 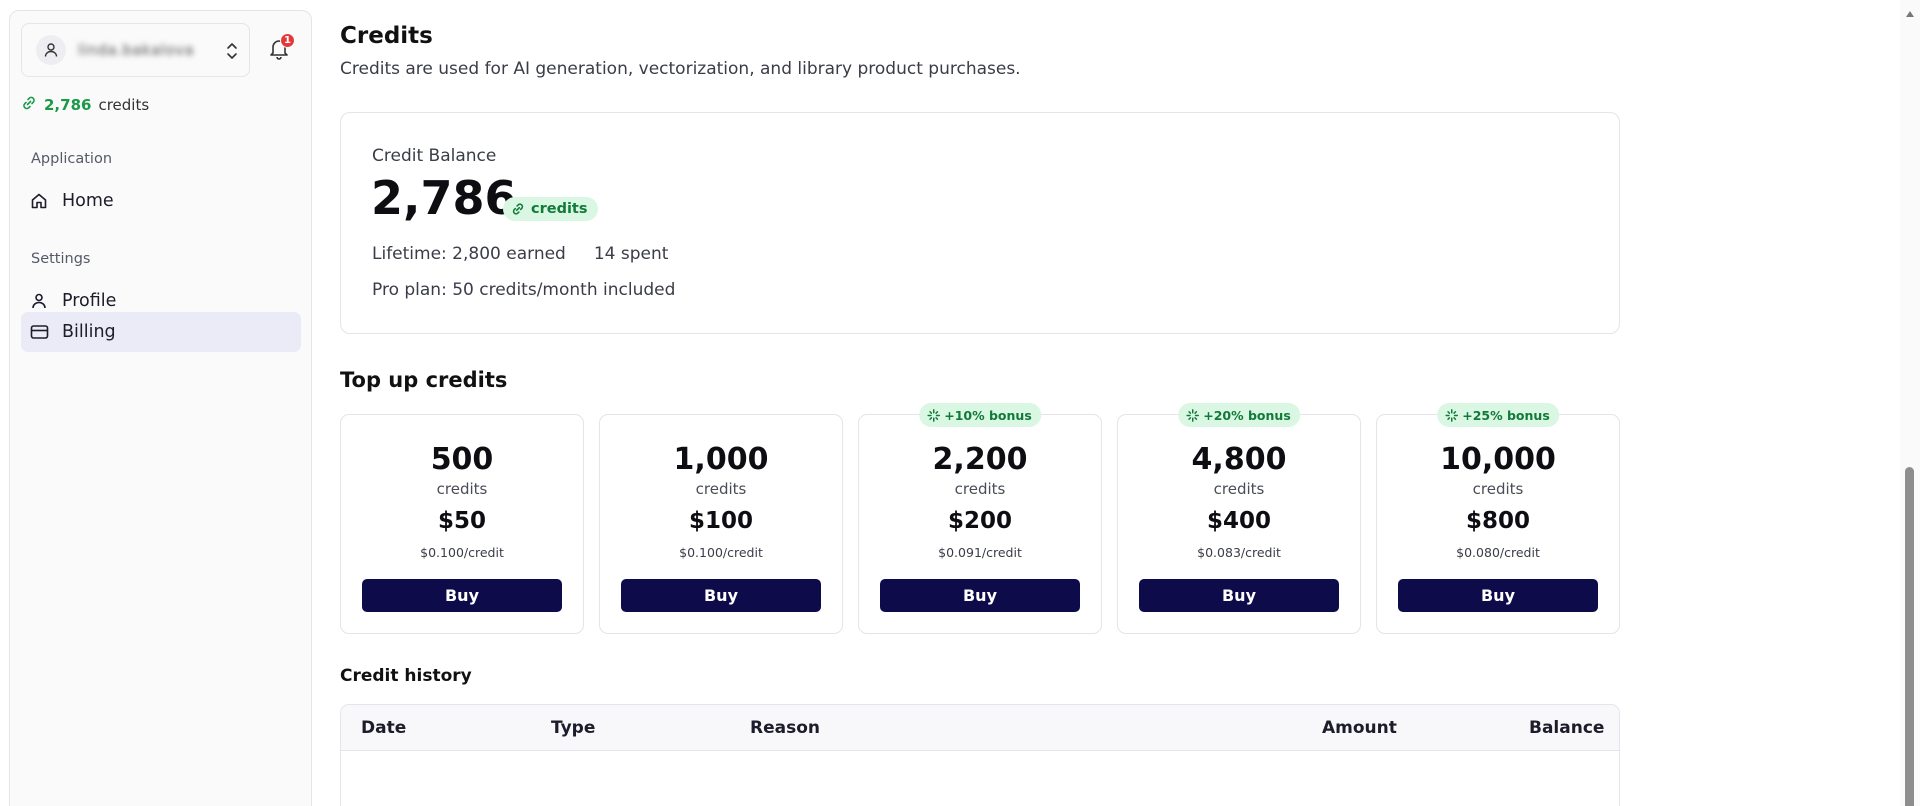 I want to click on chevron-up-down-icon, so click(x=232, y=53).